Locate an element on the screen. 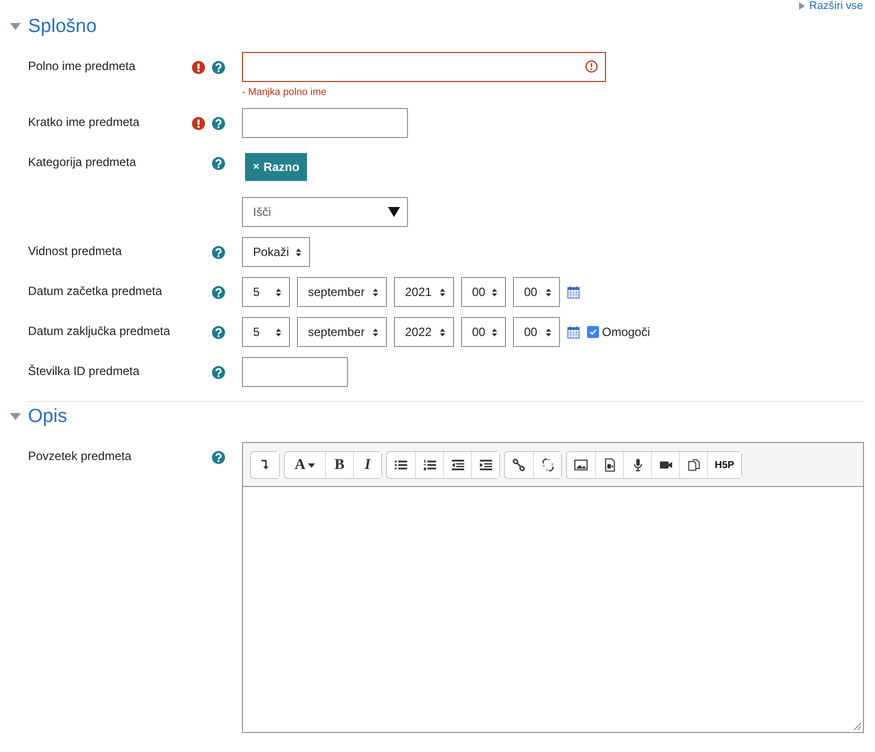 The image size is (875, 752). image-icon is located at coordinates (581, 465).